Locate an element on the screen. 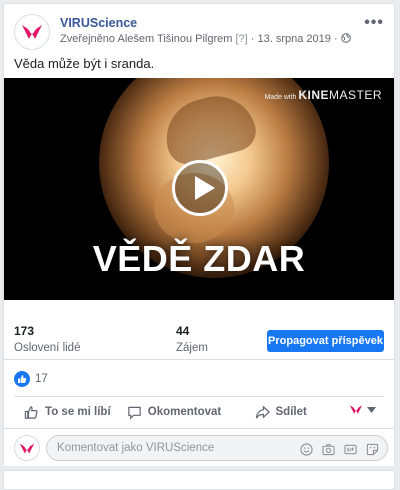  commenter-avatar is located at coordinates (27, 448).